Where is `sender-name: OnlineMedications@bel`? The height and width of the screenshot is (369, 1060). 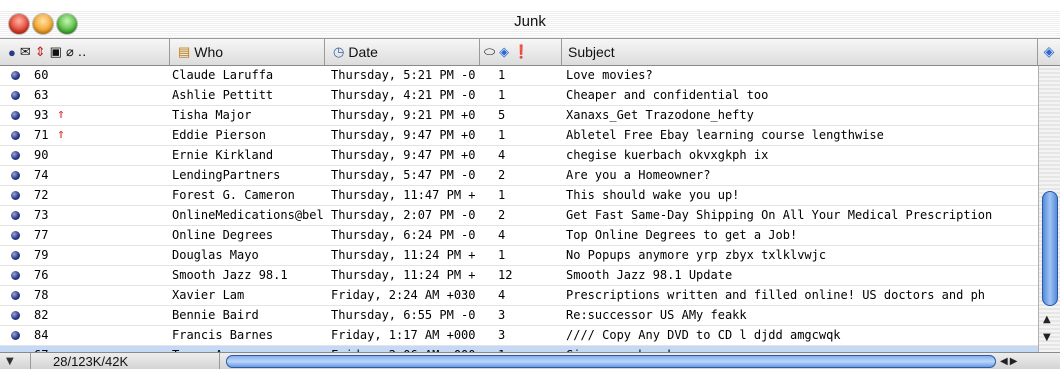
sender-name: OnlineMedications@bel is located at coordinates (248, 215).